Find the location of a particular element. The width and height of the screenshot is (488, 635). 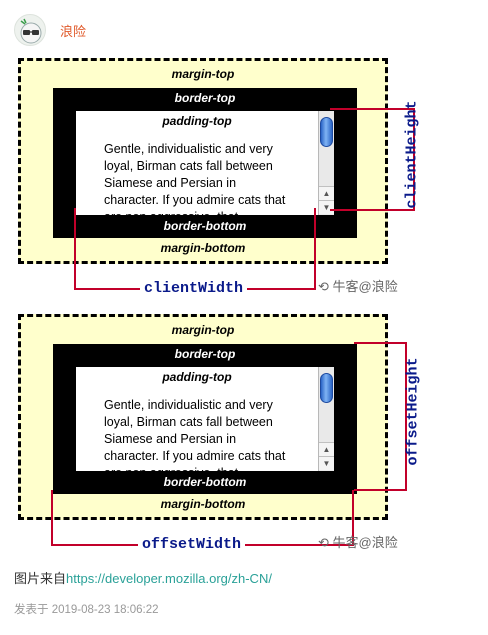

offset-height-top-line is located at coordinates (380, 343).